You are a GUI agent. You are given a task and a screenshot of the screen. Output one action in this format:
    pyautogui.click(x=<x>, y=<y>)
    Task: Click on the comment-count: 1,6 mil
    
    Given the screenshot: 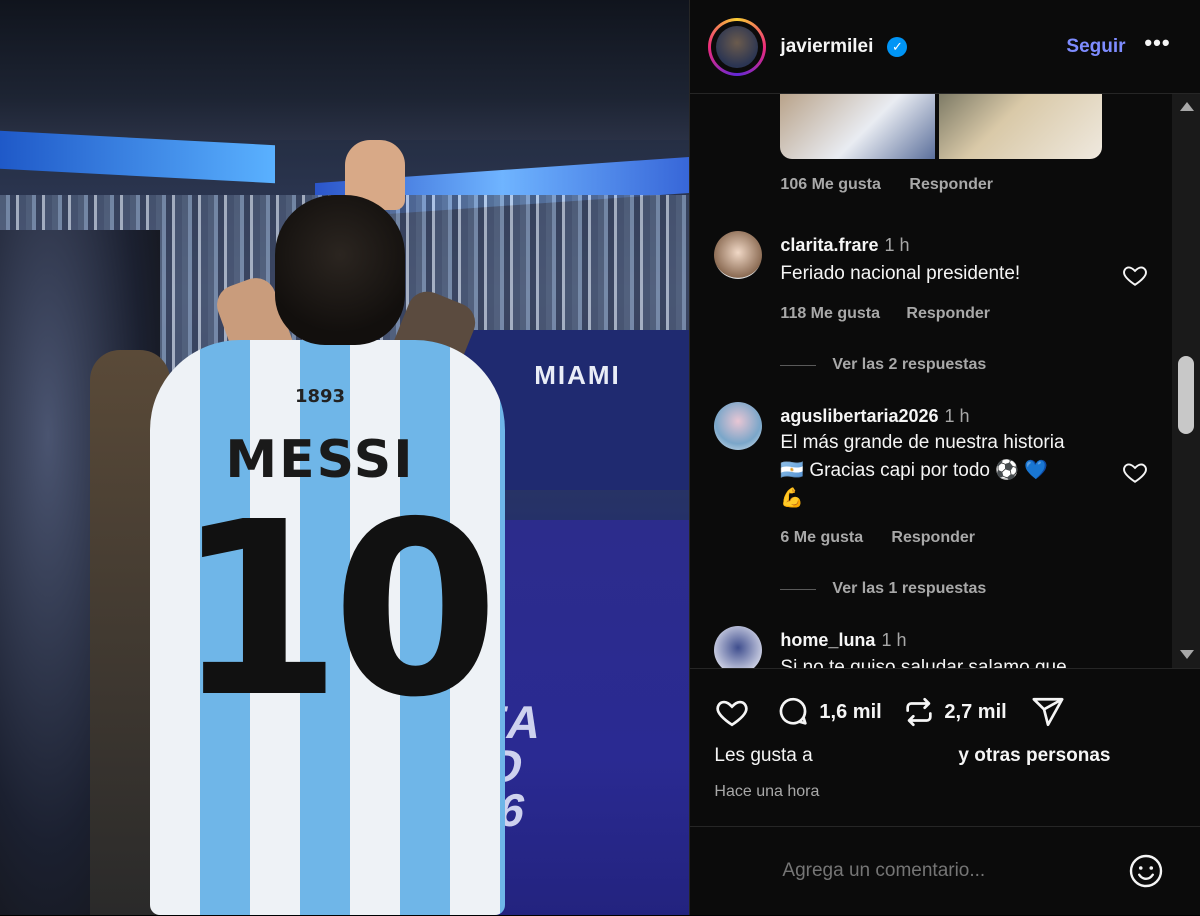 What is the action you would take?
    pyautogui.click(x=850, y=711)
    